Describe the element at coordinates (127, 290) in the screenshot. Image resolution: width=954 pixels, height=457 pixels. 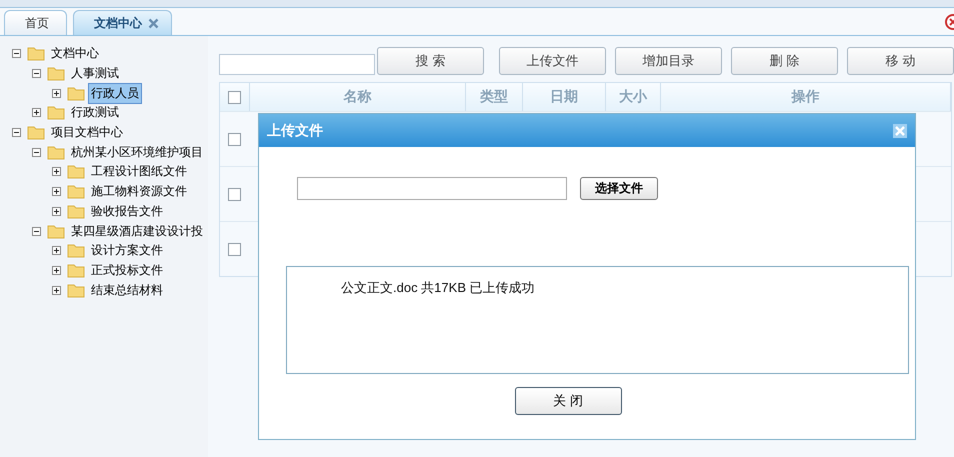
I see `tree-item: 结束总结材料` at that location.